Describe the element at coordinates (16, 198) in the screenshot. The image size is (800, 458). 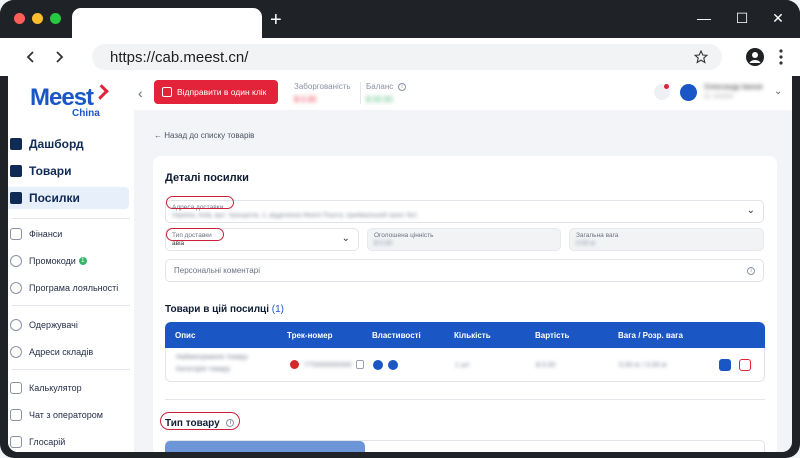
I see `parcel-icon` at that location.